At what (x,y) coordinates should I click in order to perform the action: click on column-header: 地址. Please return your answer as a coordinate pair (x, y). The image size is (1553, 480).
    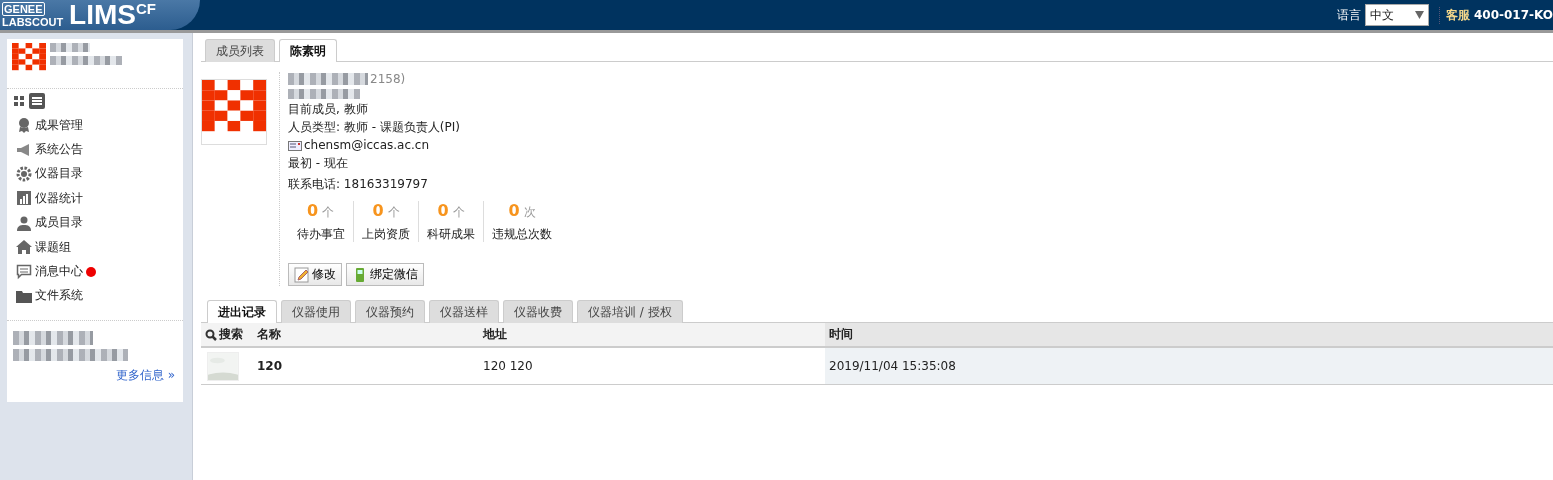
    Looking at the image, I should click on (494, 334).